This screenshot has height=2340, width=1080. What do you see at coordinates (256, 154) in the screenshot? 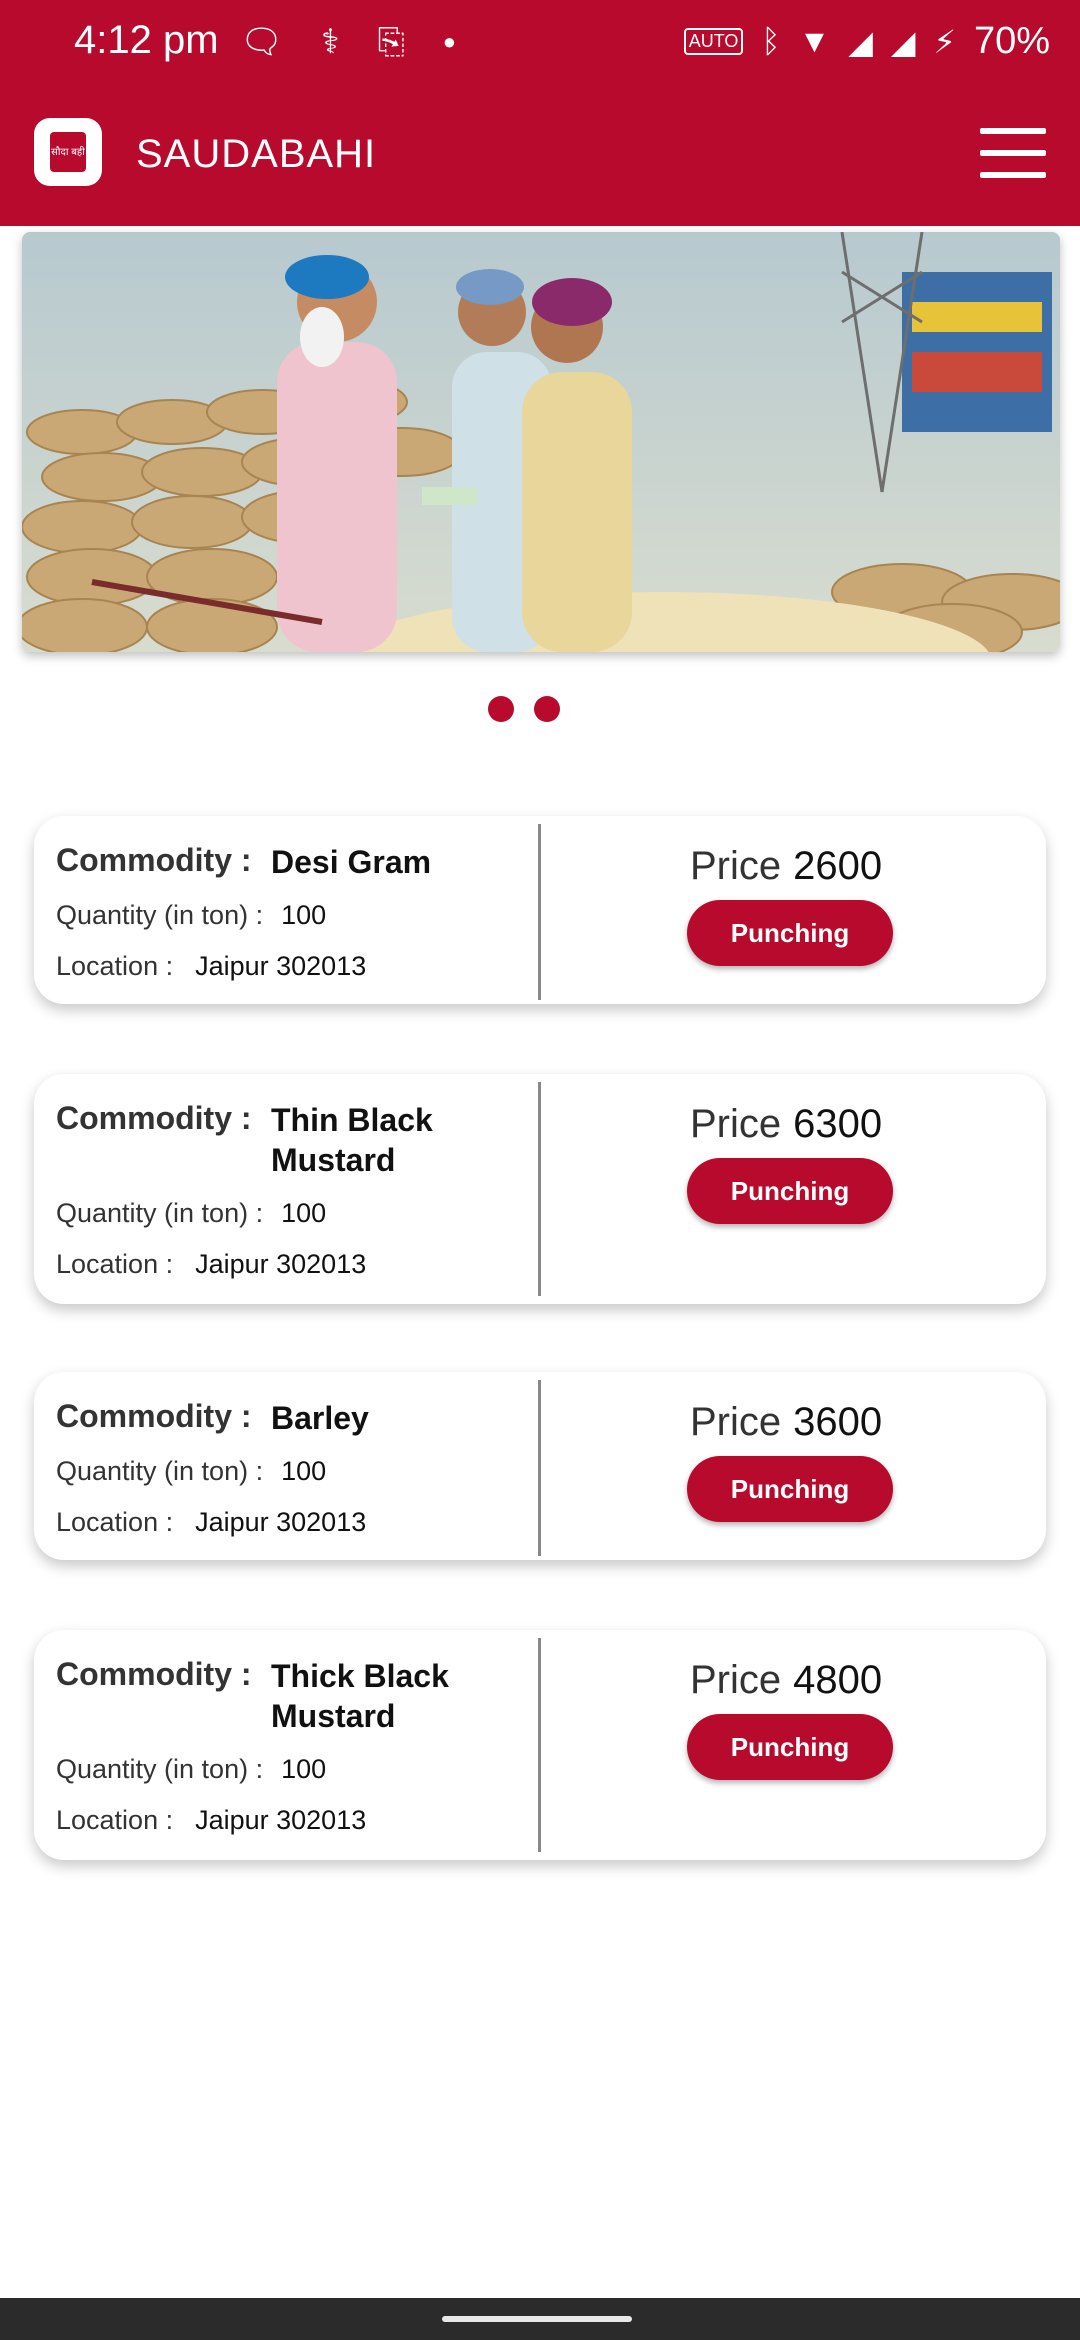
I see `app-title: SAUDABAHI` at bounding box center [256, 154].